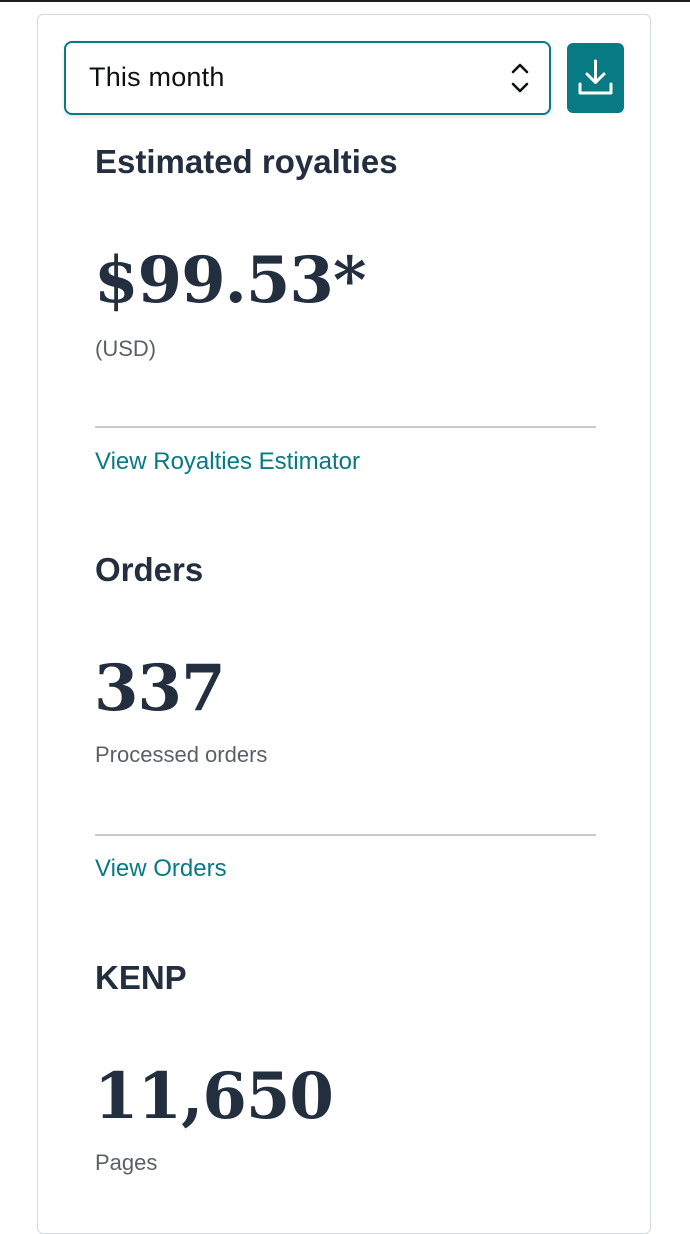  I want to click on view-orders-link: View Orders, so click(161, 869).